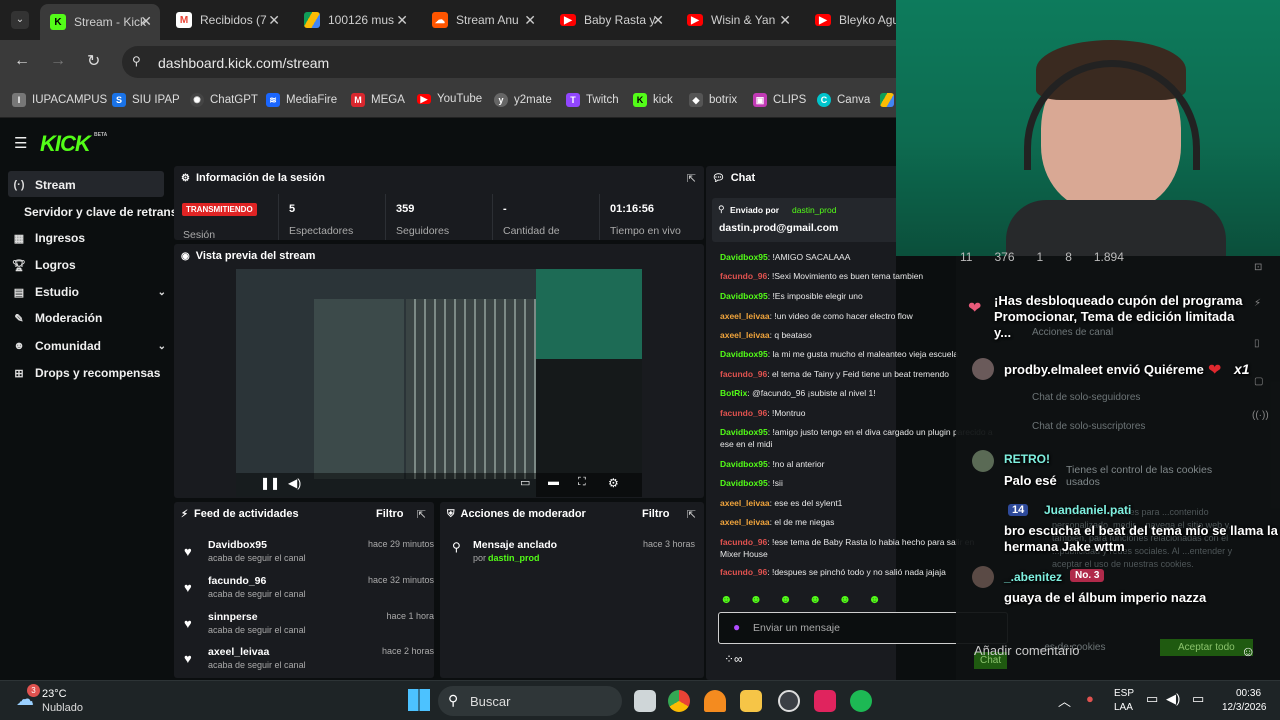 The width and height of the screenshot is (1280, 720). What do you see at coordinates (92, 238) in the screenshot?
I see `sidebar-item-ingresos: ▦ Ingresos` at bounding box center [92, 238].